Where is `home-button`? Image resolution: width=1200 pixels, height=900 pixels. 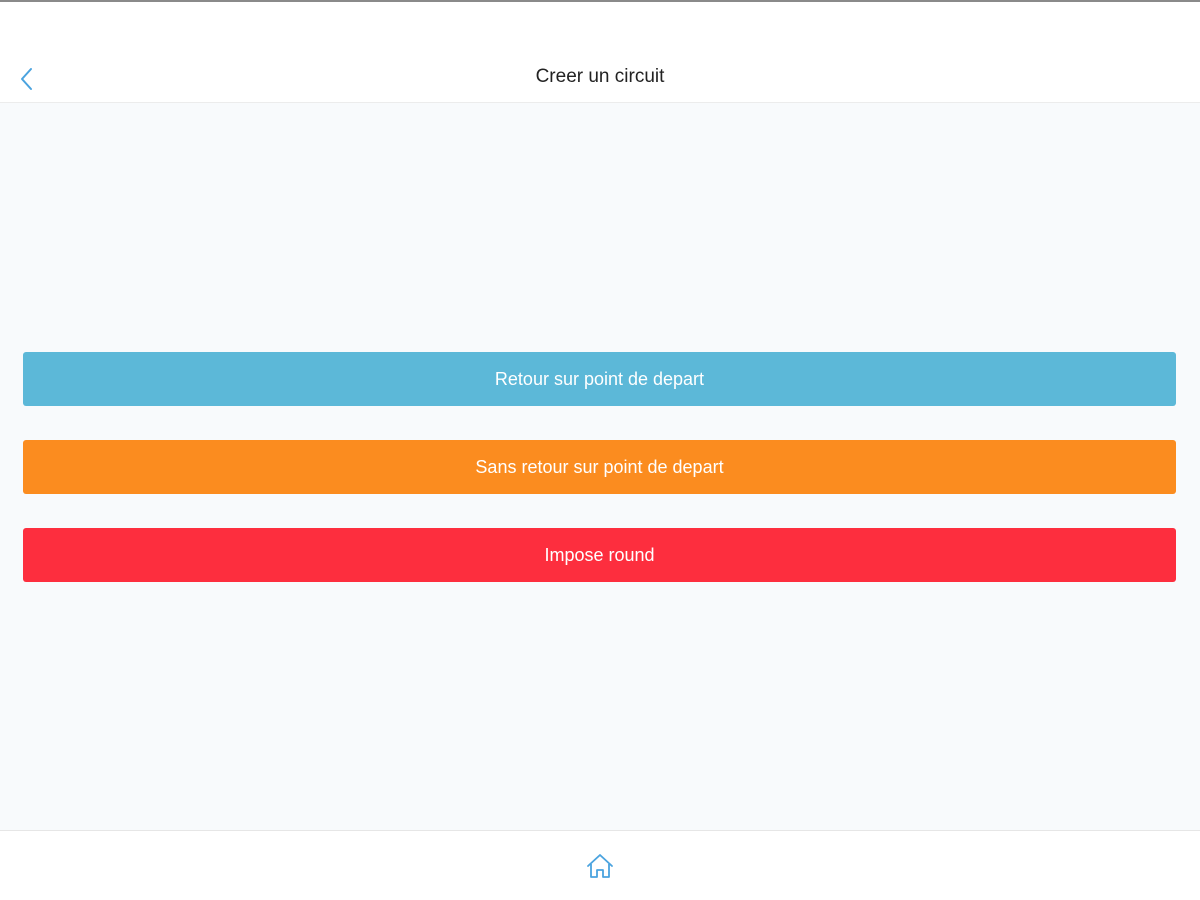
home-button is located at coordinates (600, 866).